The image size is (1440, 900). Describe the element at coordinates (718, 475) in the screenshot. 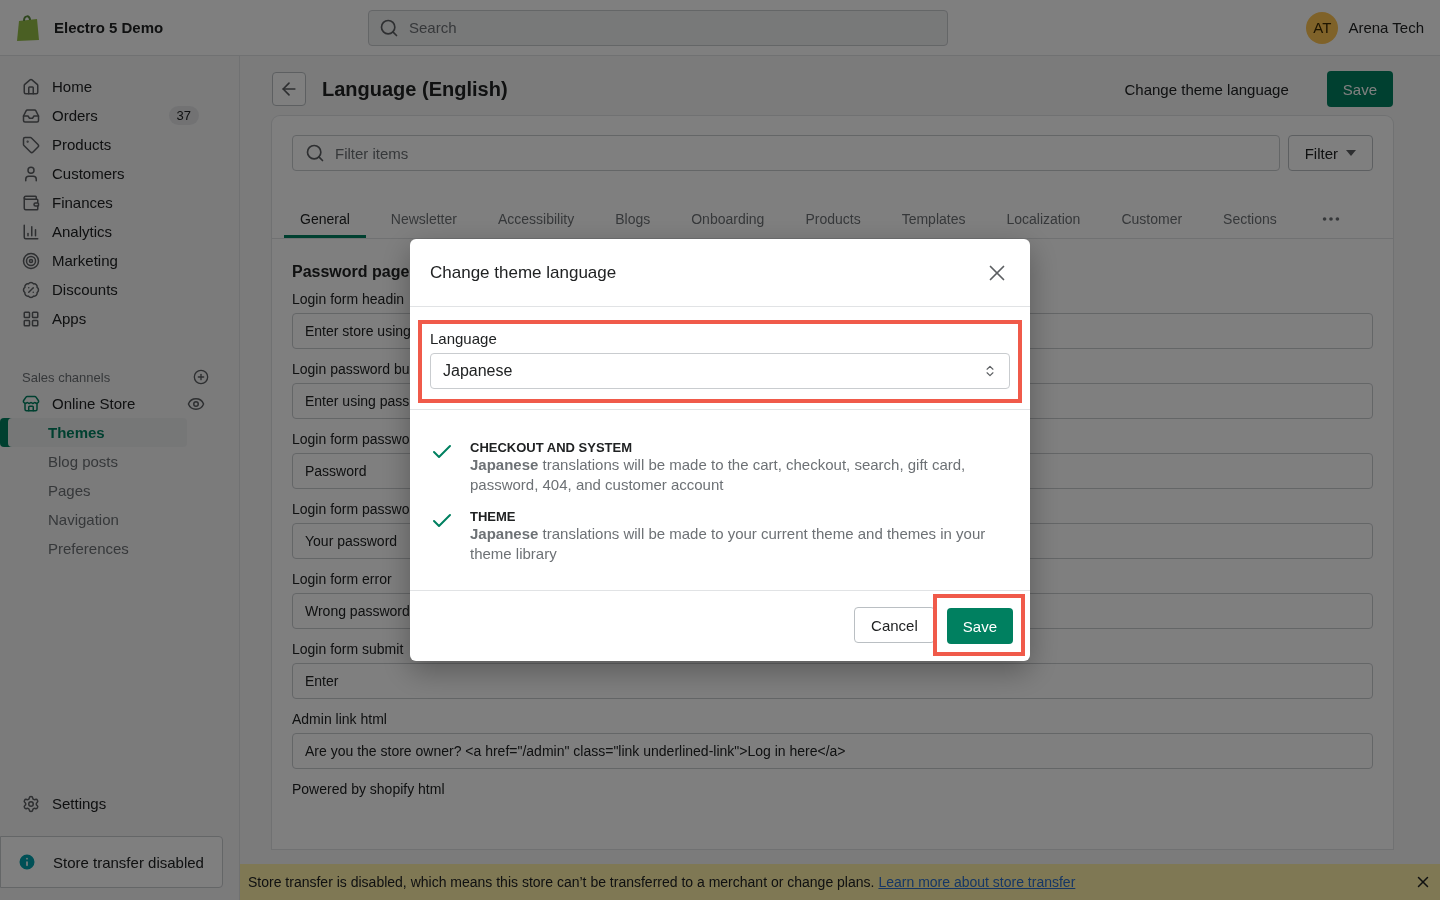

I see `item-description: Japanese translations will be made to the cart, checkout, search, gift card, password, 404, and customer account` at that location.